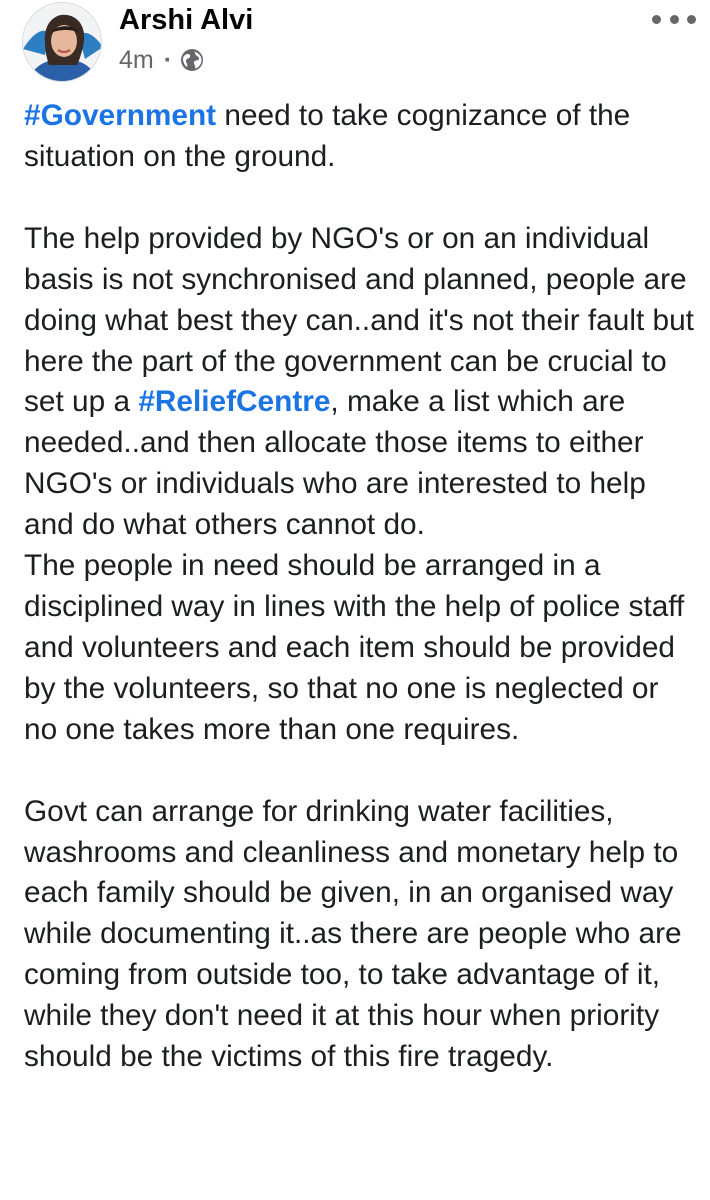 The width and height of the screenshot is (710, 1200). Describe the element at coordinates (192, 60) in the screenshot. I see `globe-icon` at that location.